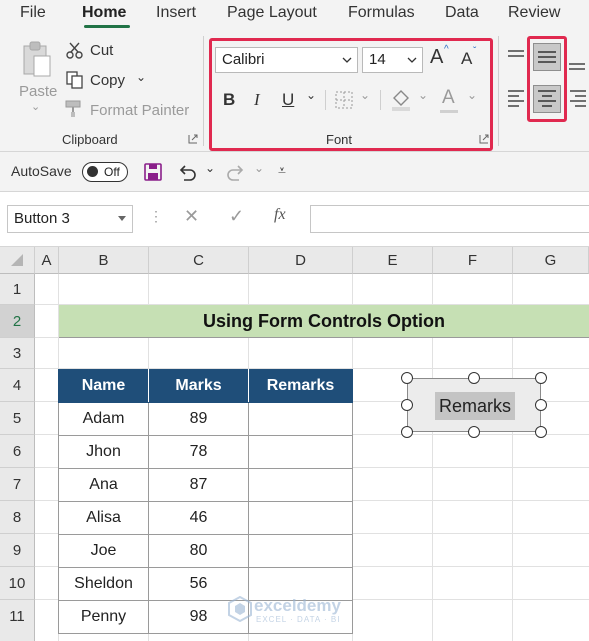 The height and width of the screenshot is (641, 589). I want to click on clipboard-group-label: Clipboard, so click(90, 139).